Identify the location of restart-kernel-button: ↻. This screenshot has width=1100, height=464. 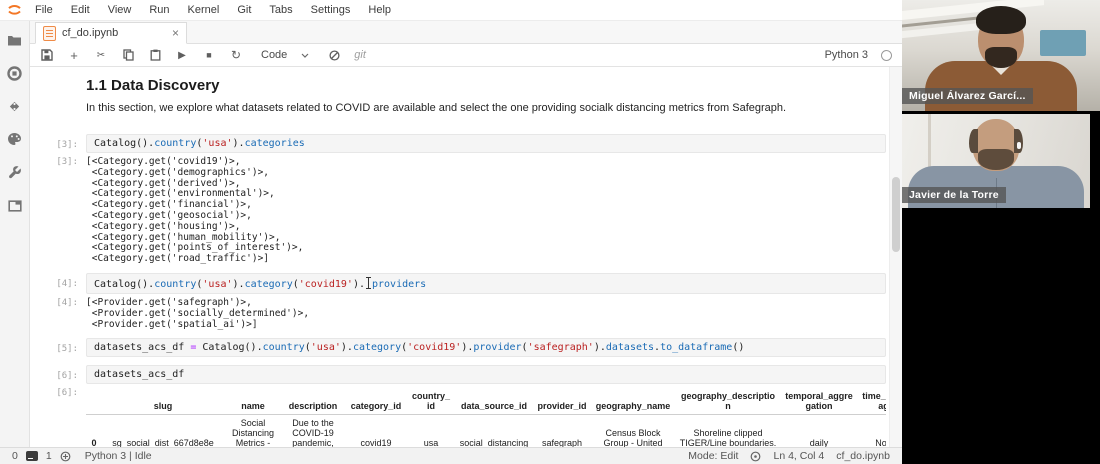
(236, 55).